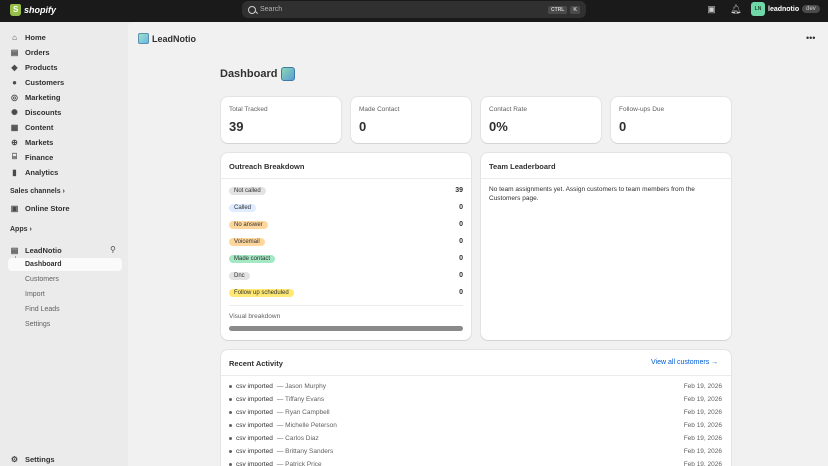 This screenshot has width=828, height=466. I want to click on store-account-menu: LN leadnotio dev, so click(785, 9).